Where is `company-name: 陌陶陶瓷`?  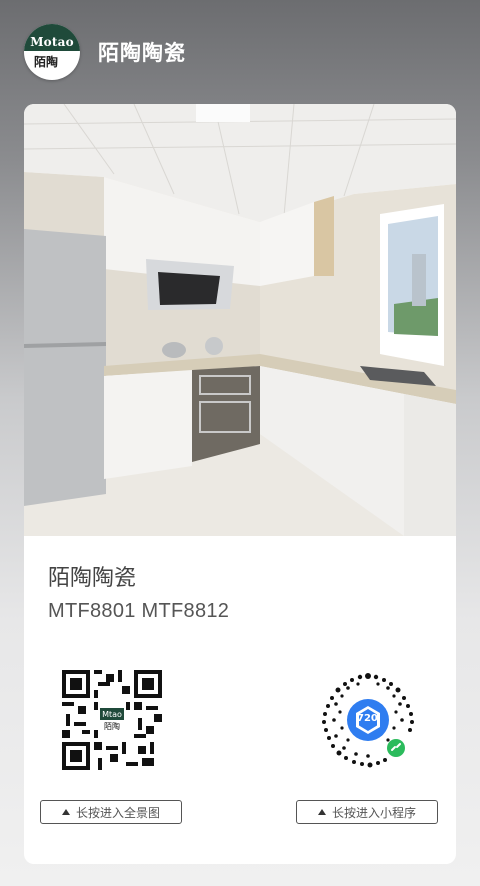
company-name: 陌陶陶瓷 is located at coordinates (92, 577).